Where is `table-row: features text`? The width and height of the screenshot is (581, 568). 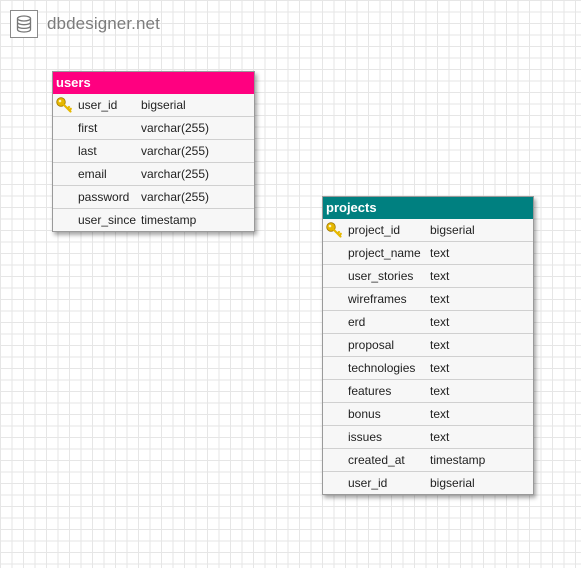
table-row: features text is located at coordinates (428, 390).